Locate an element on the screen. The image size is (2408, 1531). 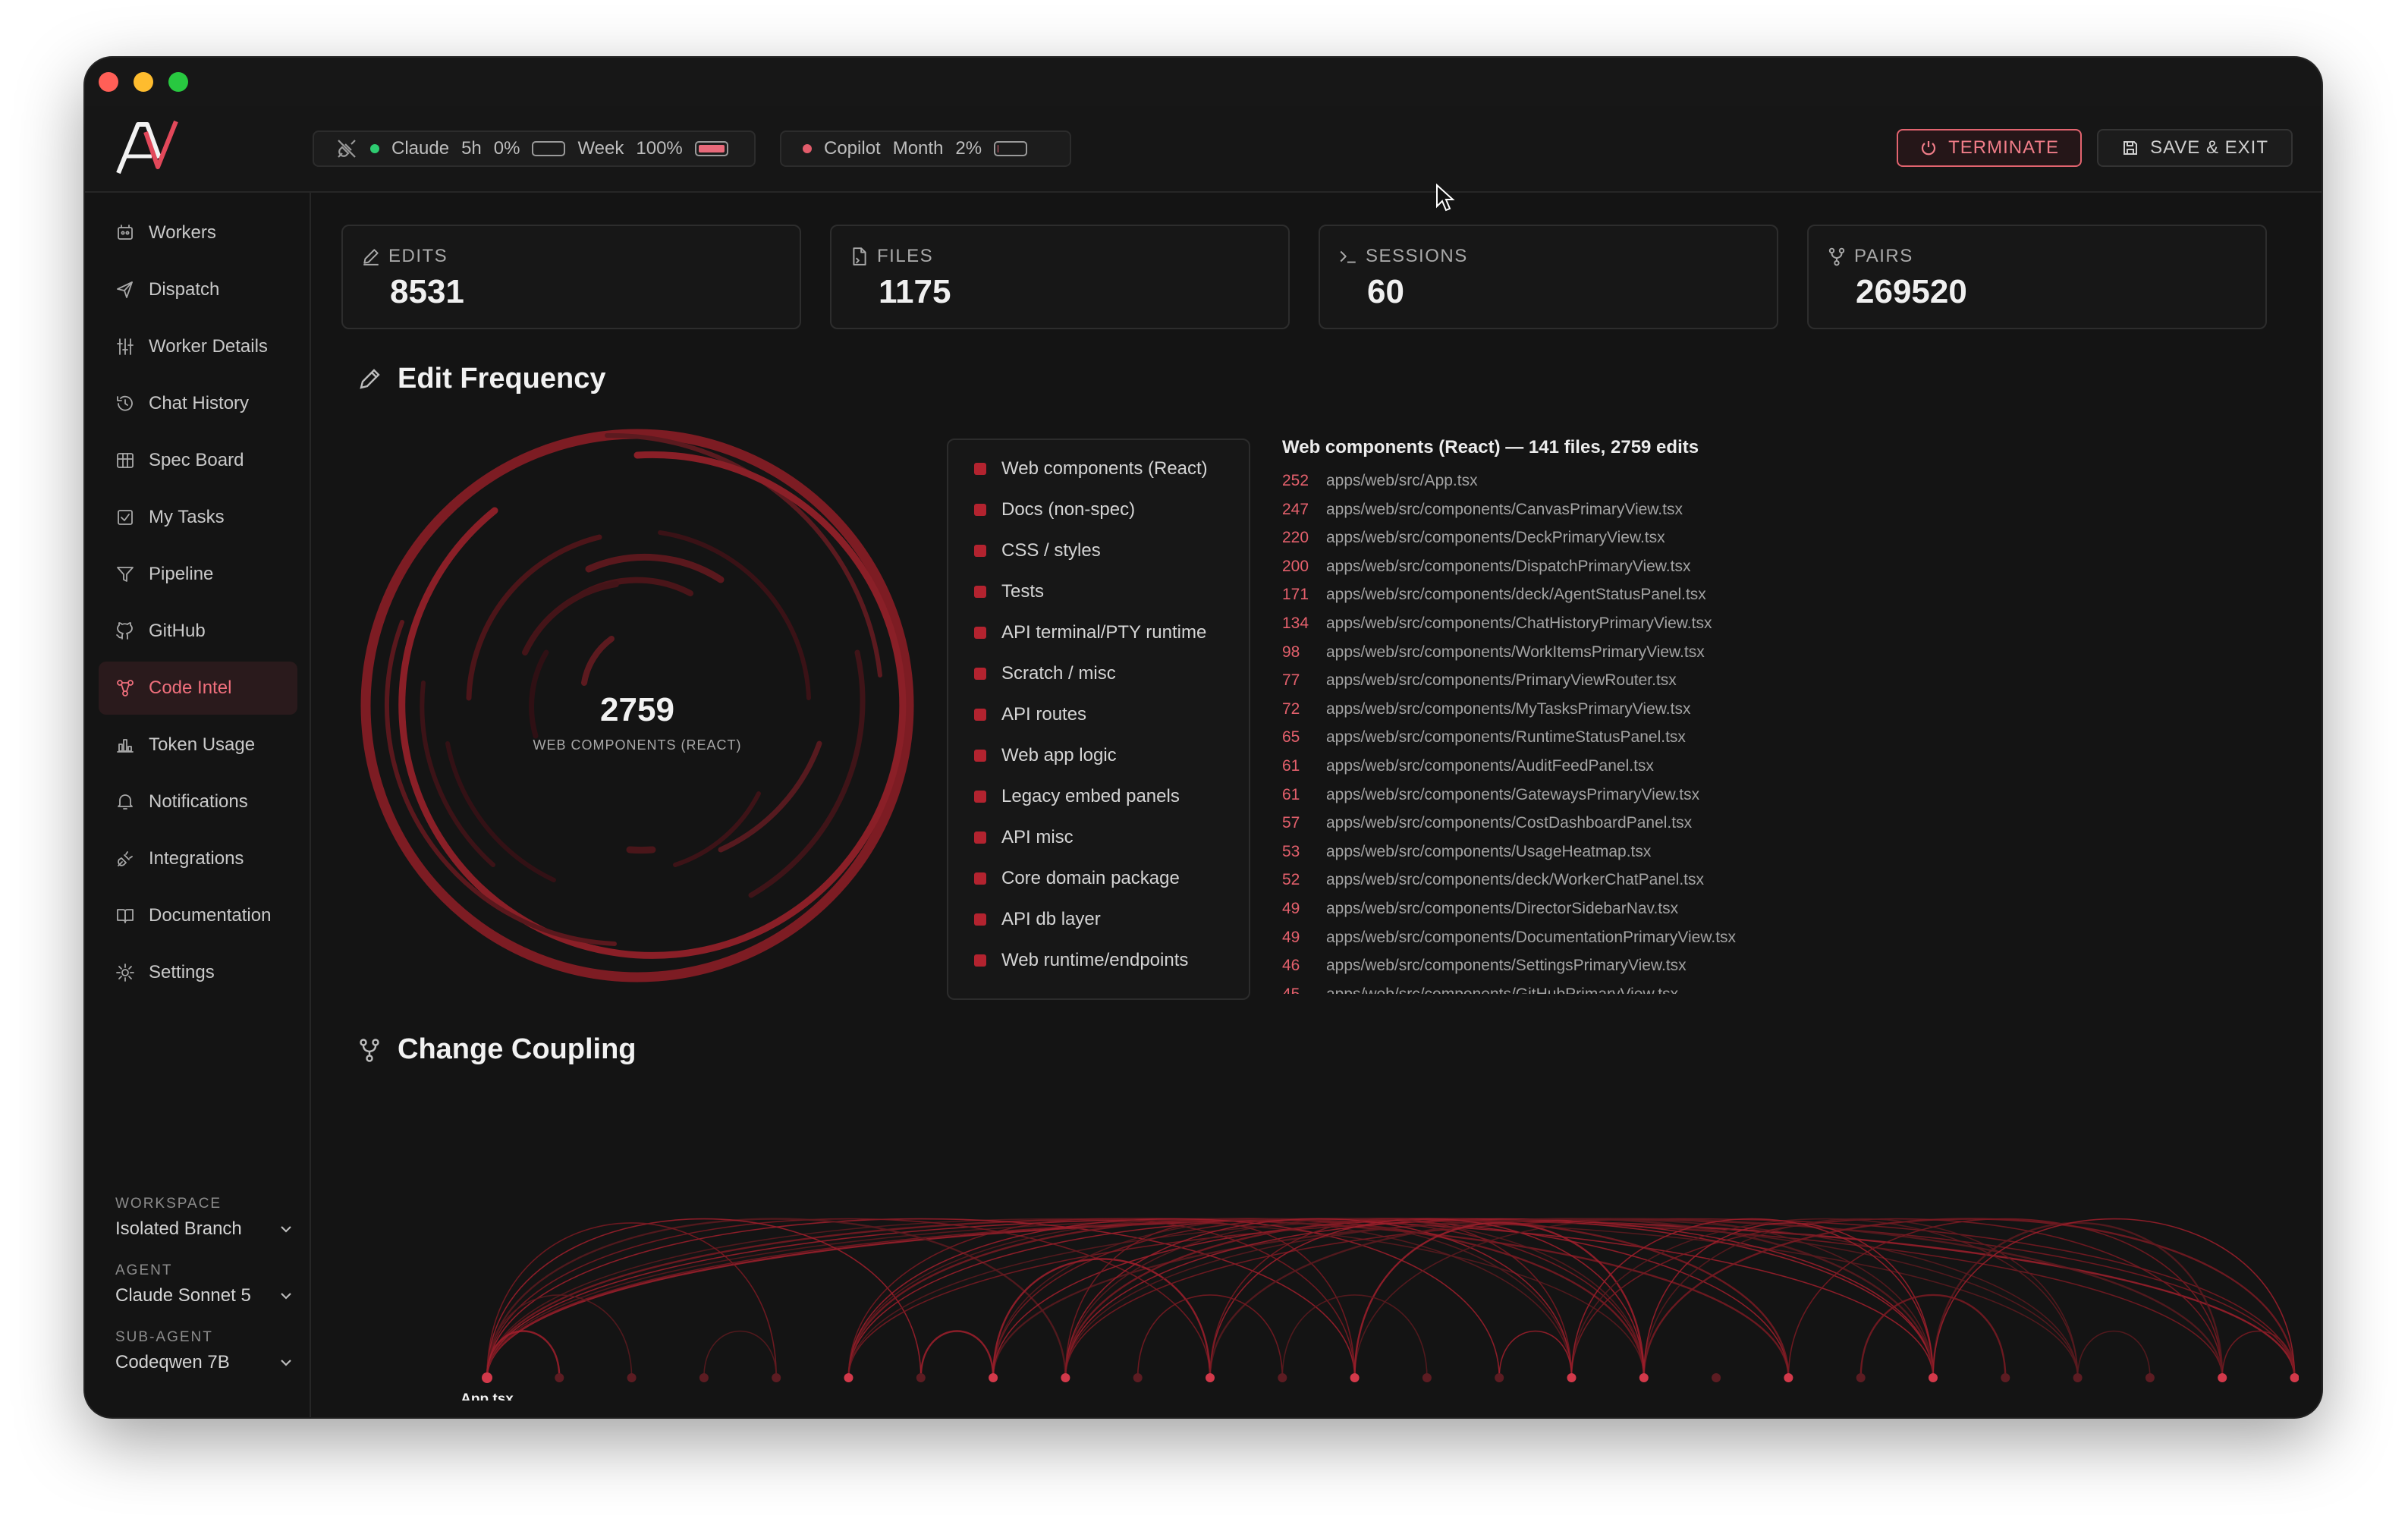
sidebar-item-github: GitHub is located at coordinates (198, 631).